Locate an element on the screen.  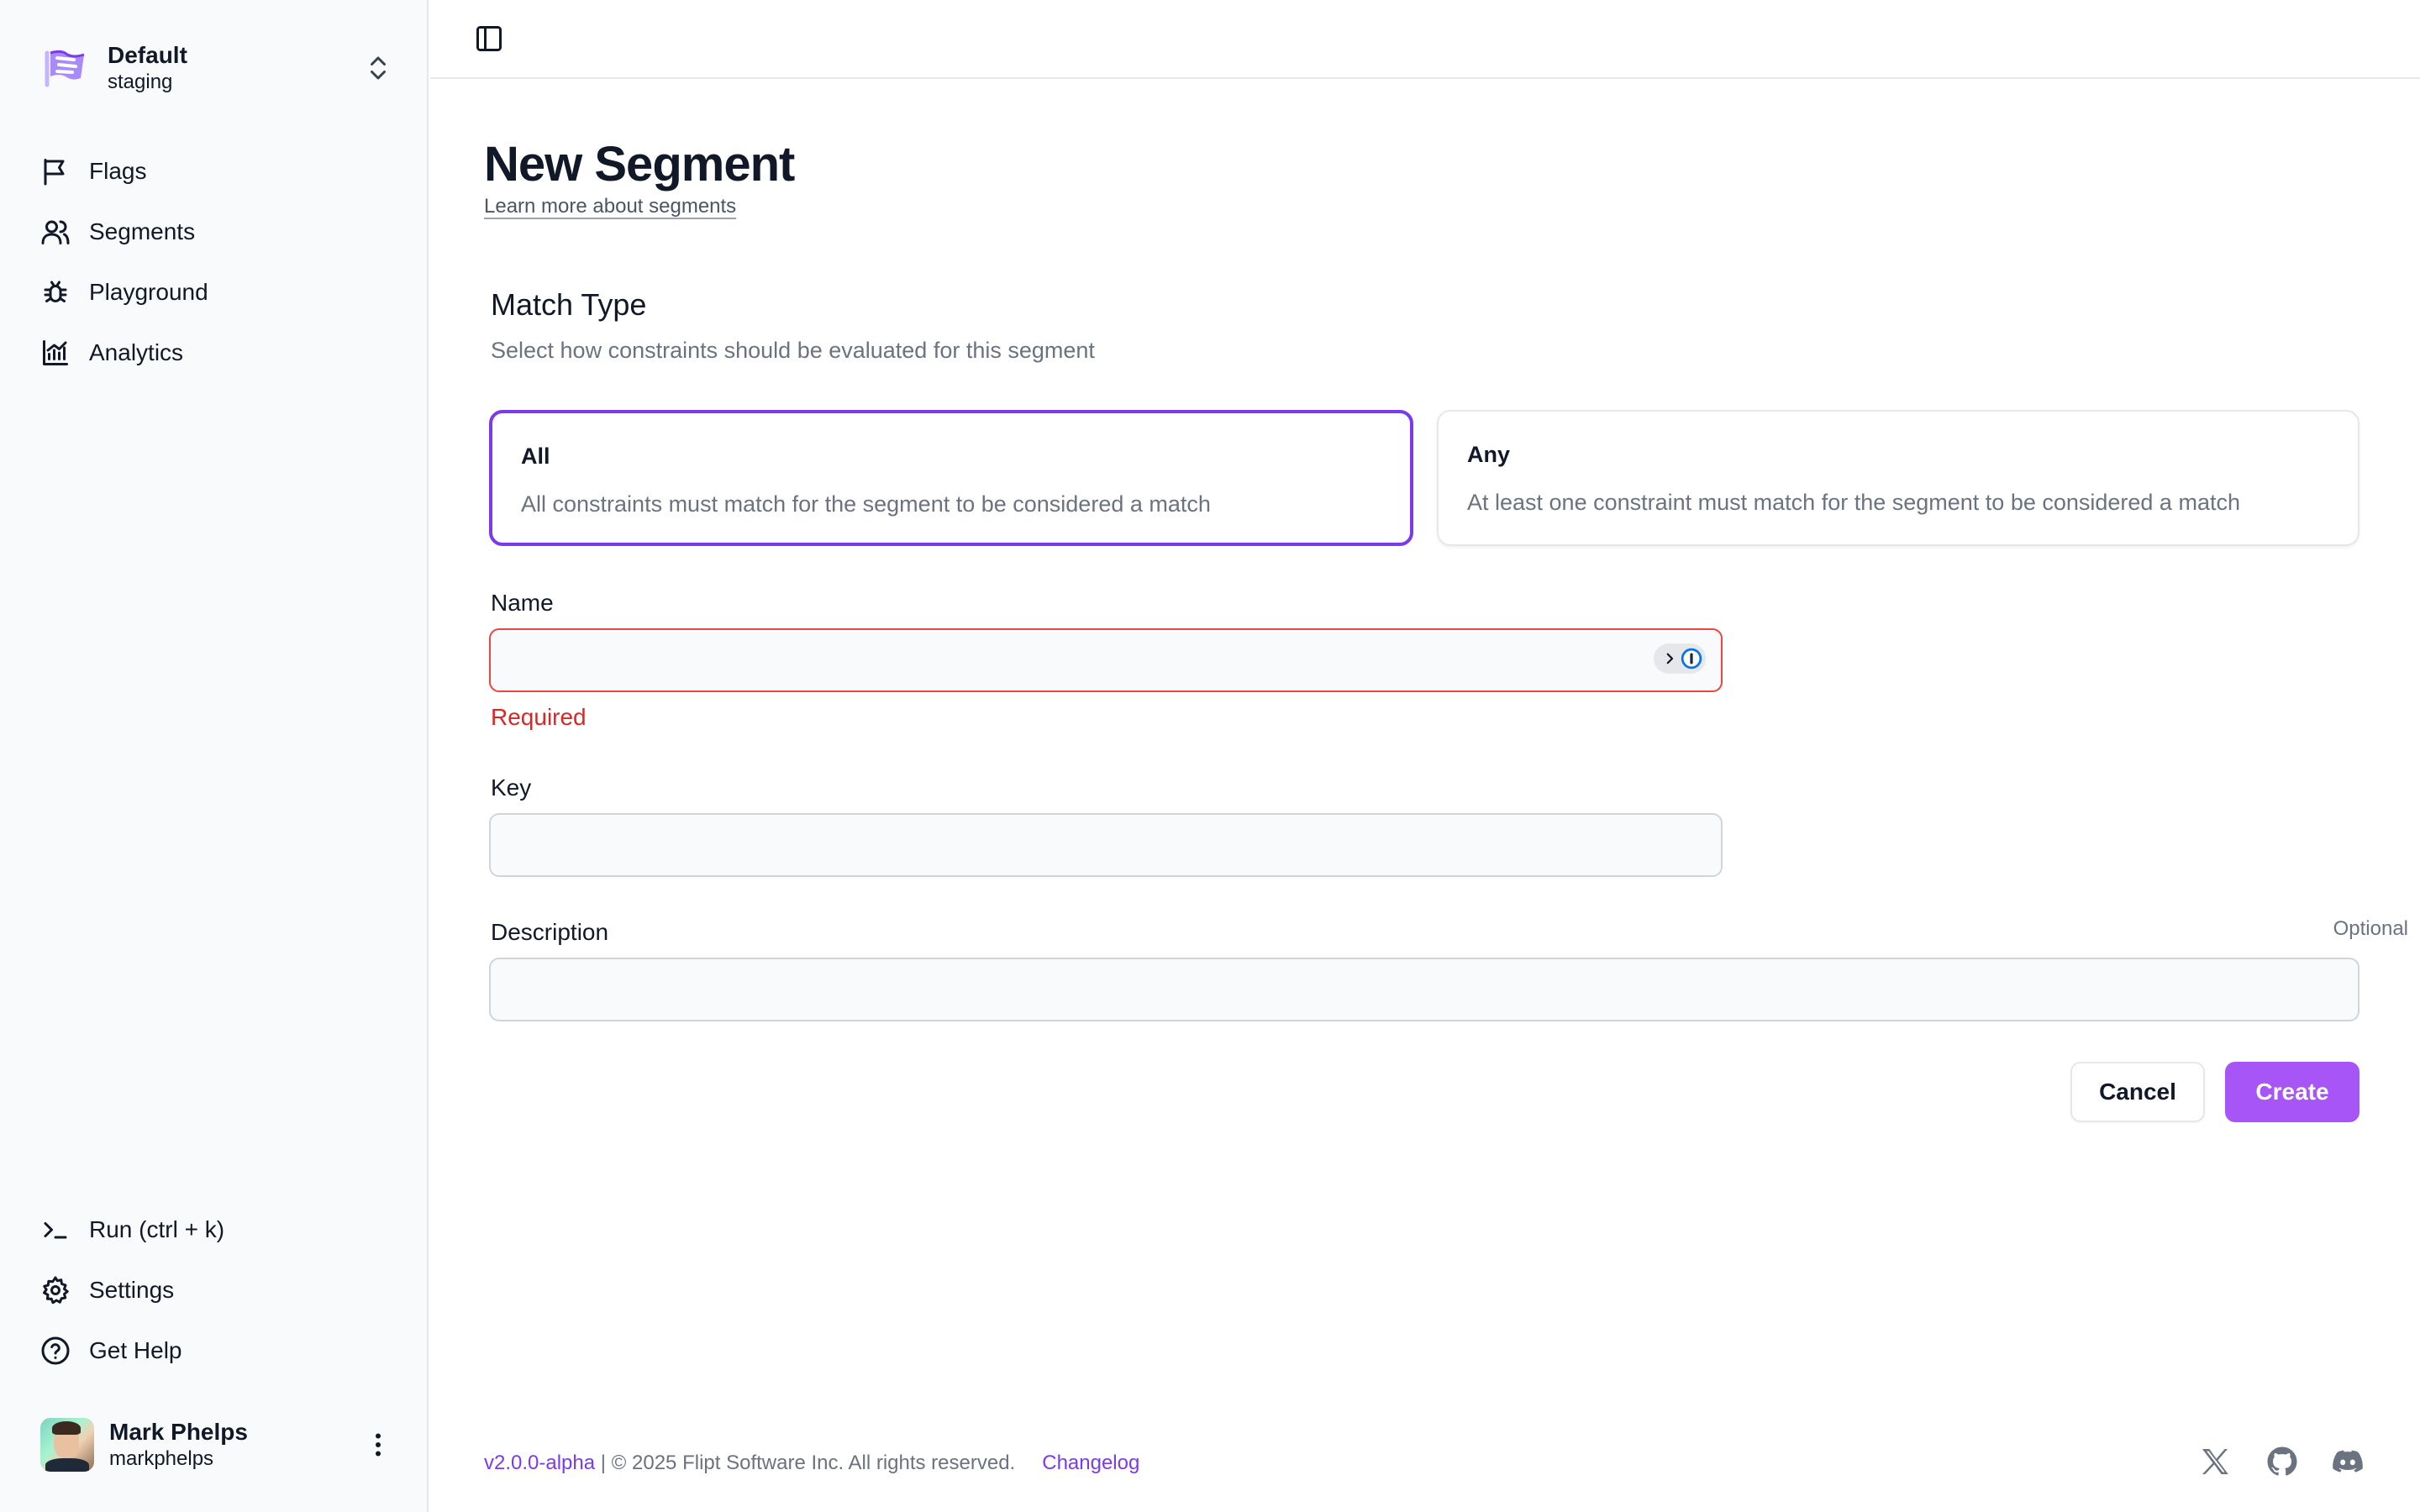
key-label: Key is located at coordinates (511, 787).